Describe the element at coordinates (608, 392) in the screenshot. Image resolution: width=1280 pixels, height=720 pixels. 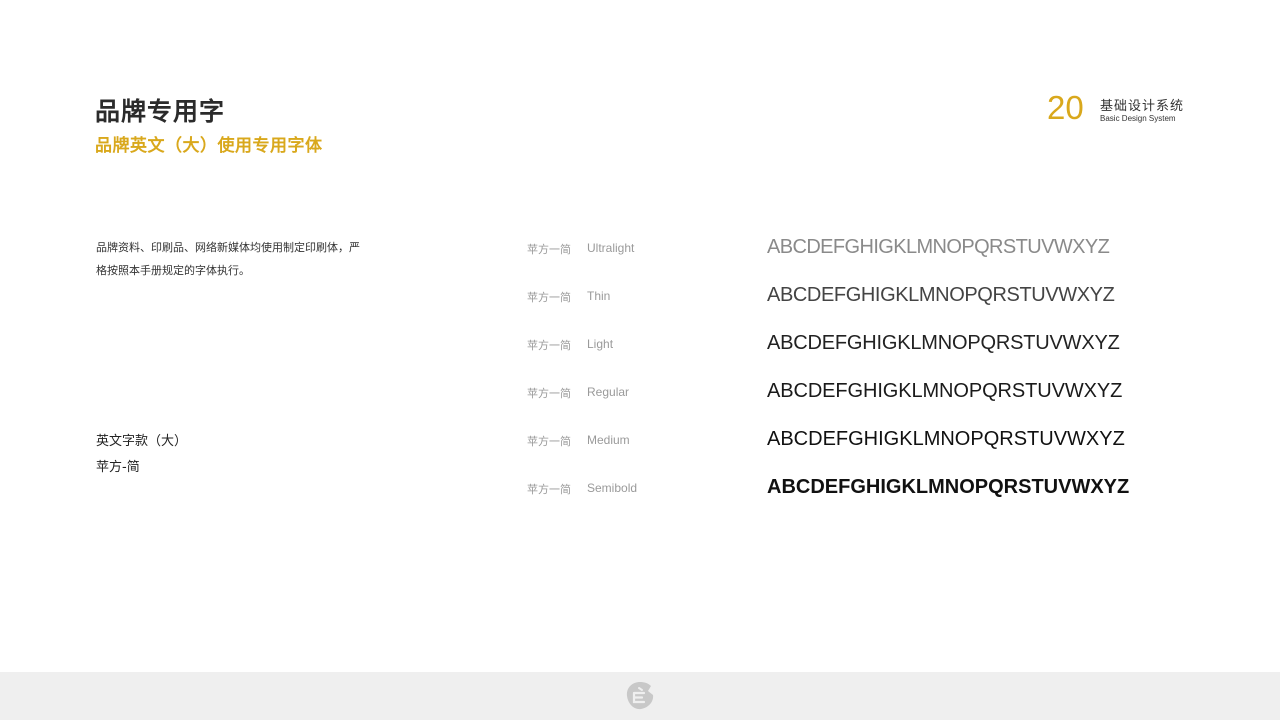
I see `weight-name-label: Regular` at that location.